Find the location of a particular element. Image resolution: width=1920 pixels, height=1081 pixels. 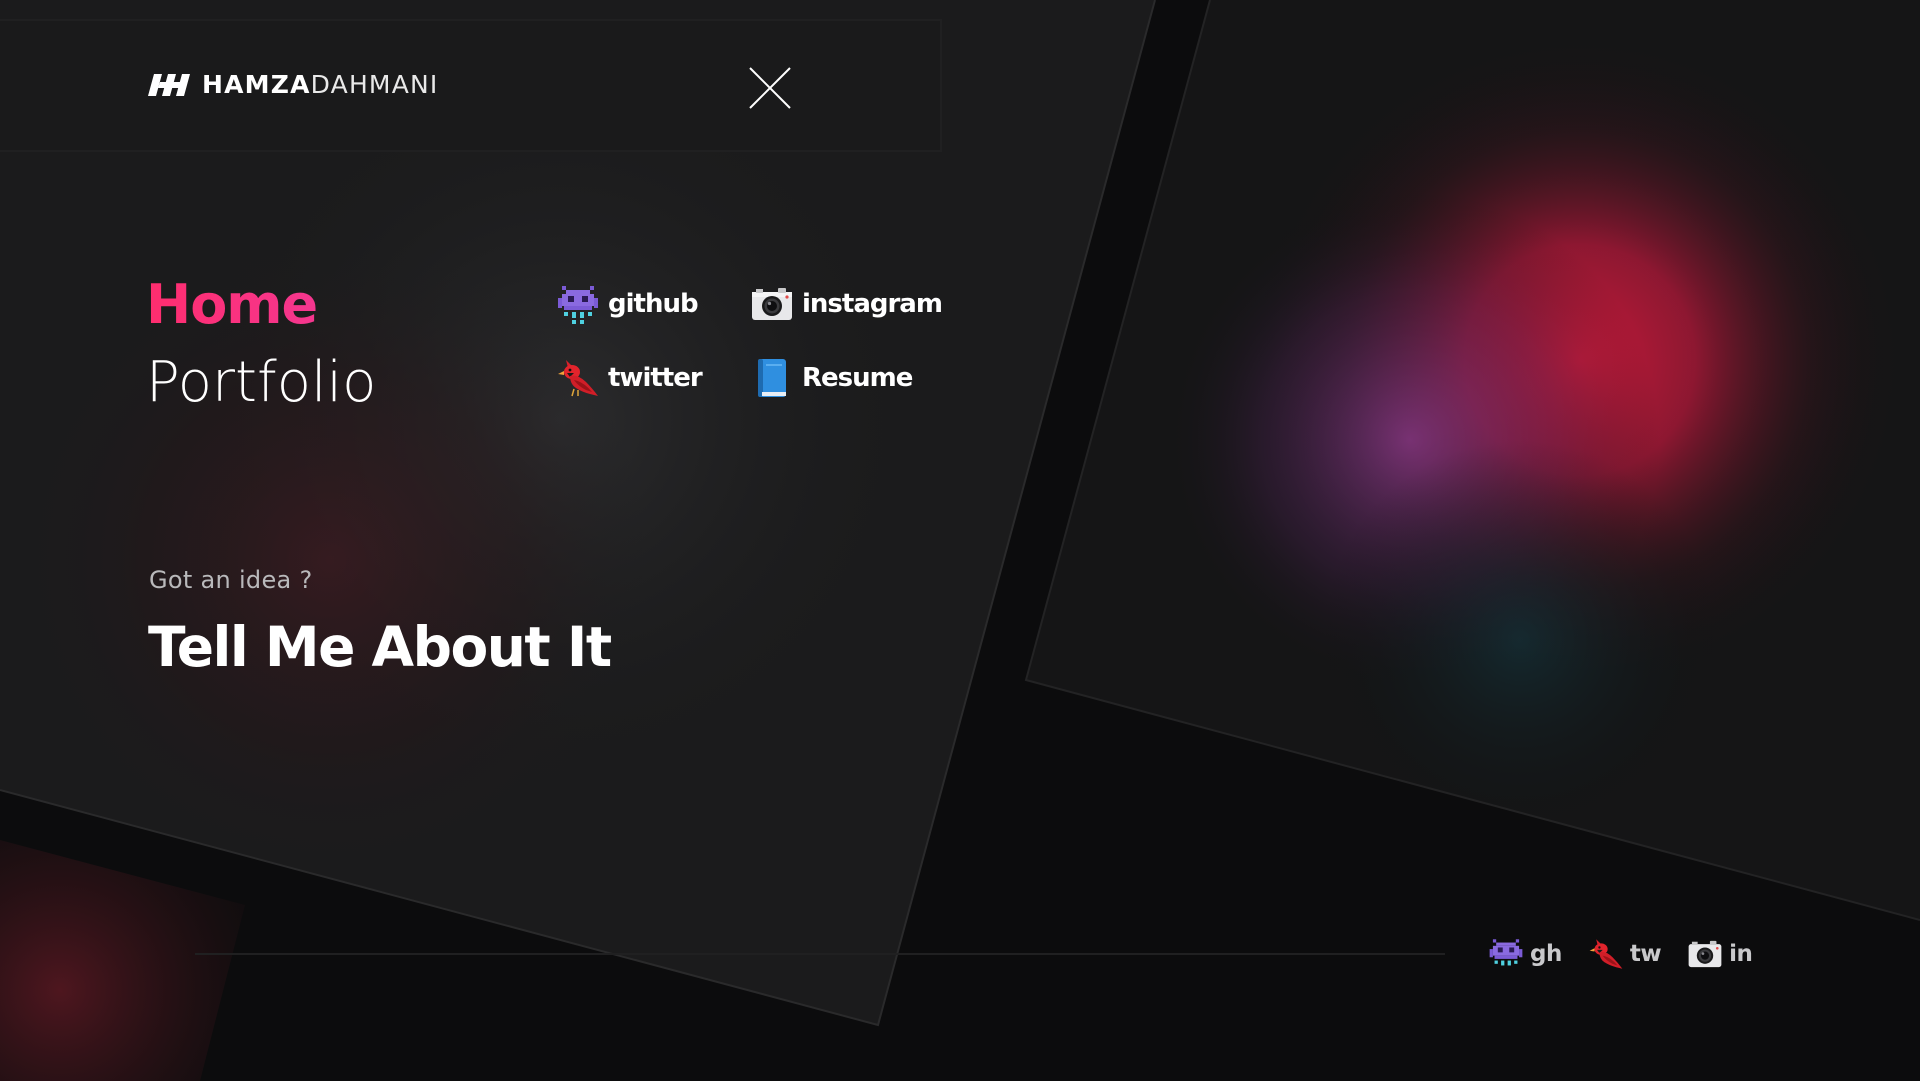

close-icon is located at coordinates (770, 88).